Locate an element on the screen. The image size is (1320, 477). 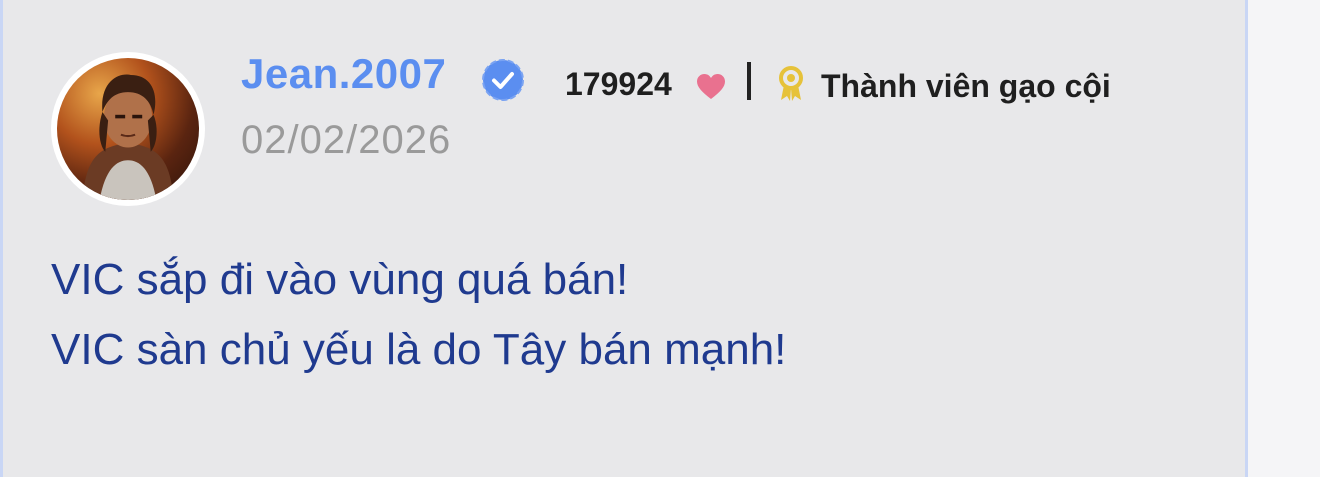
post-text-line: VIC sắp đi vào vùng quá bán! is located at coordinates (340, 279).